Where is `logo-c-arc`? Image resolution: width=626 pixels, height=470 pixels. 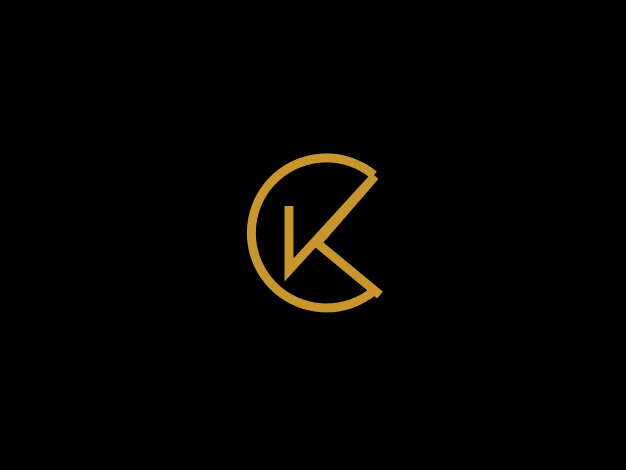 logo-c-arc is located at coordinates (312, 233).